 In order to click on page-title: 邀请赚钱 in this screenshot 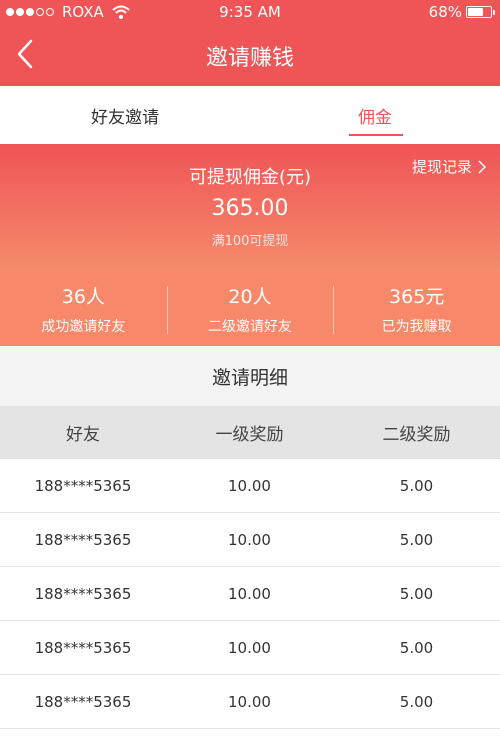, I will do `click(249, 58)`.